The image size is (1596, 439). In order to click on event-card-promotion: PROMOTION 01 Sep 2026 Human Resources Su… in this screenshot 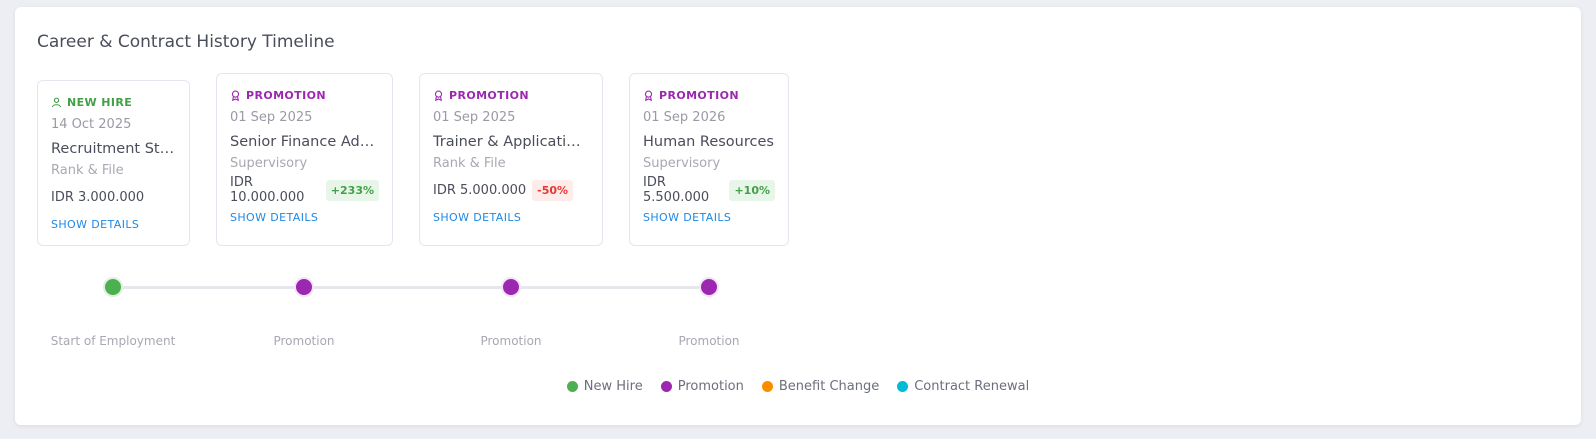, I will do `click(709, 159)`.